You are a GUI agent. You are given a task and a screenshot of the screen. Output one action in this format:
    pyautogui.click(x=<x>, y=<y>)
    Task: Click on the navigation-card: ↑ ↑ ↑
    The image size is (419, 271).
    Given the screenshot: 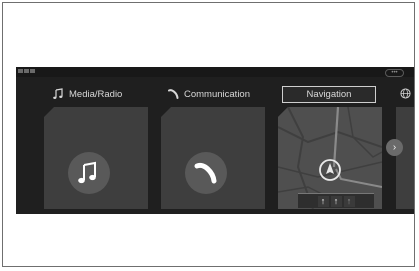 What is the action you would take?
    pyautogui.click(x=330, y=158)
    